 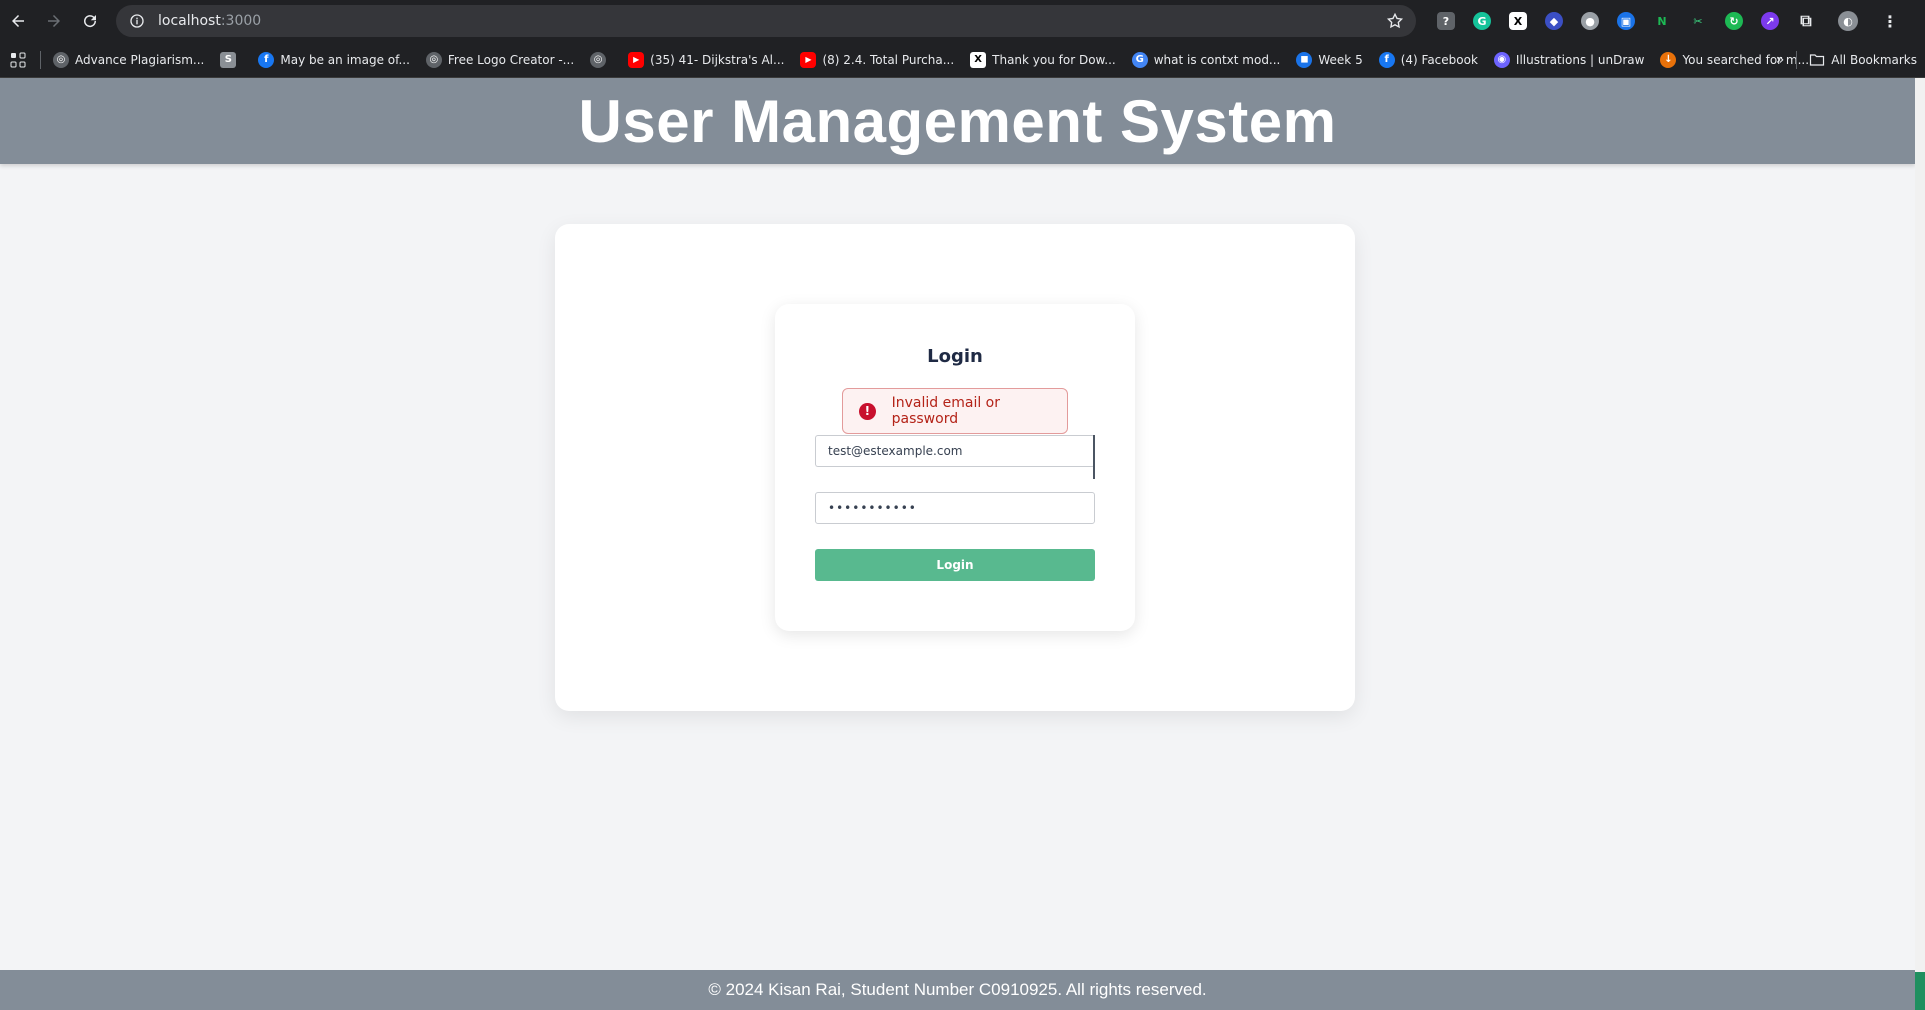 What do you see at coordinates (1920, 991) in the screenshot?
I see `scrollbar-thumb` at bounding box center [1920, 991].